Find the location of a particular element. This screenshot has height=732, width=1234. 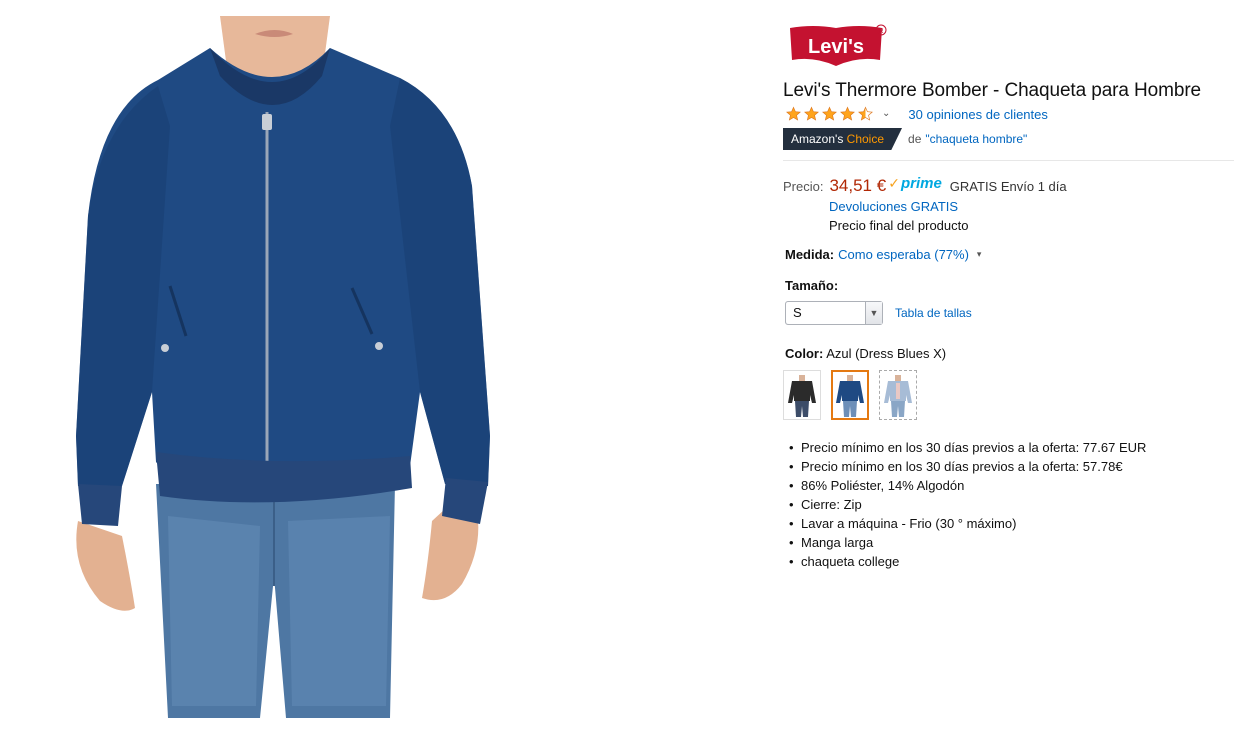

rating-row: ⌄ 30 opiniones de clientes is located at coordinates (915, 114).